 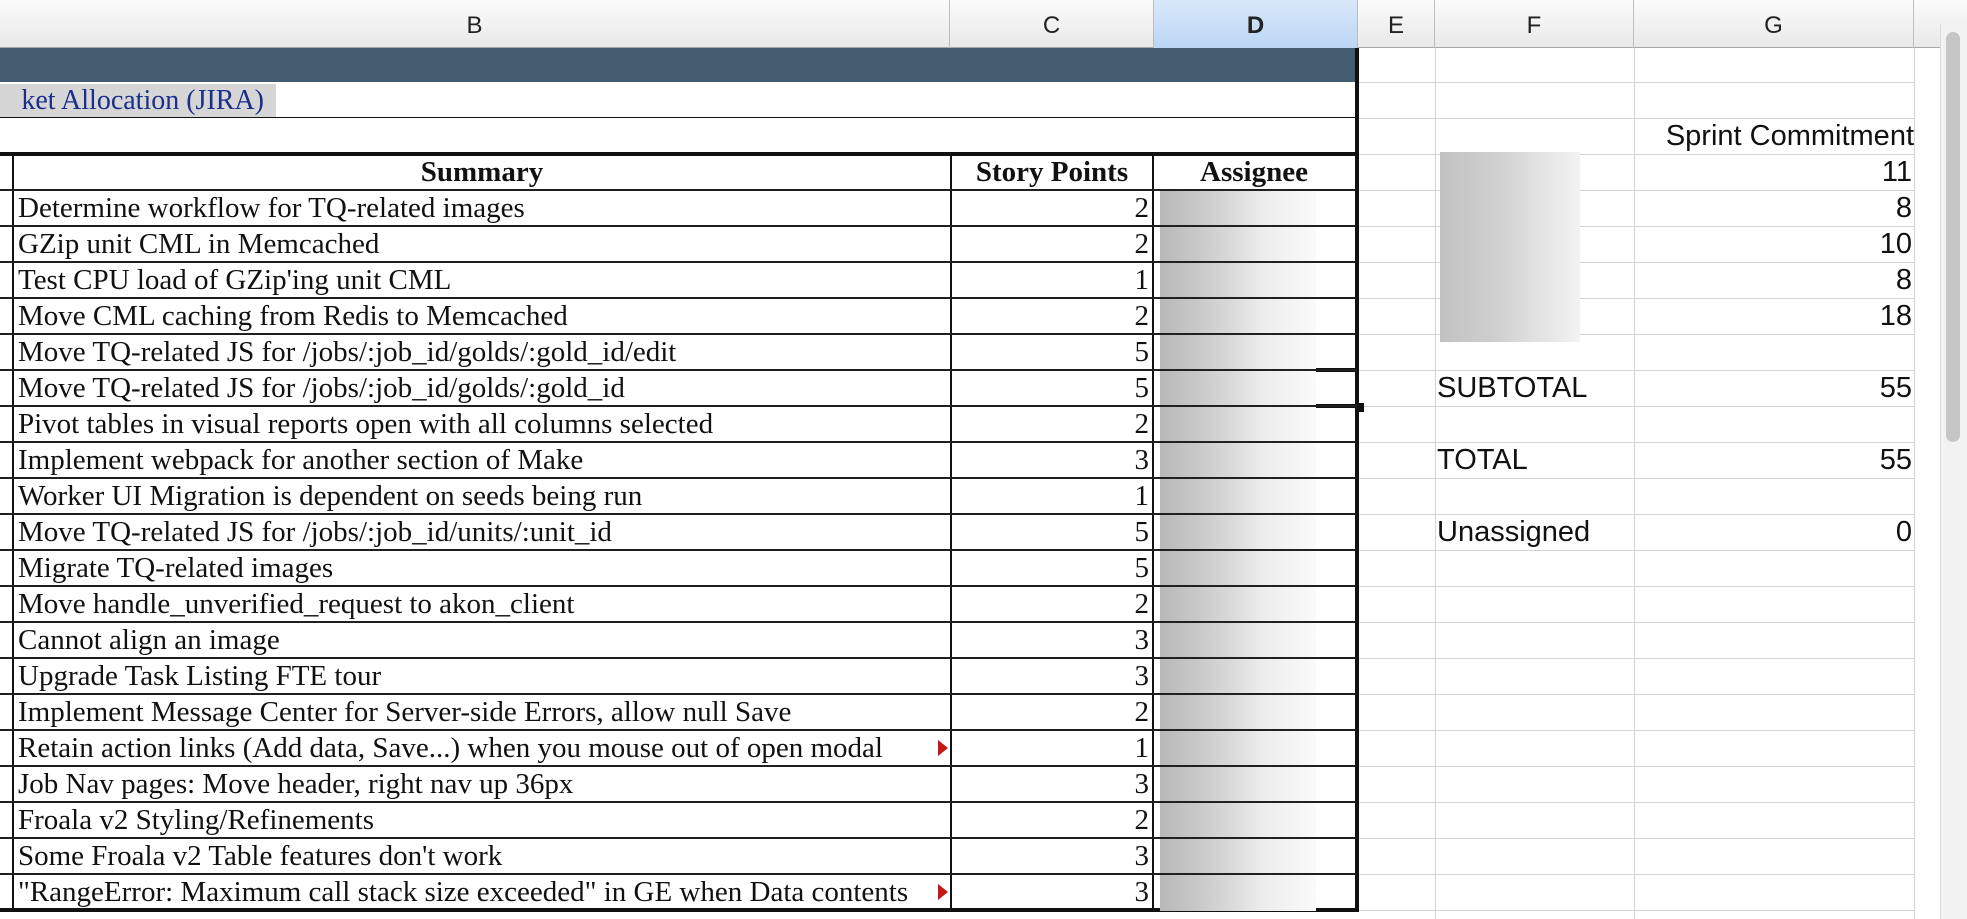 I want to click on scrollbar-thumb, so click(x=1953, y=237).